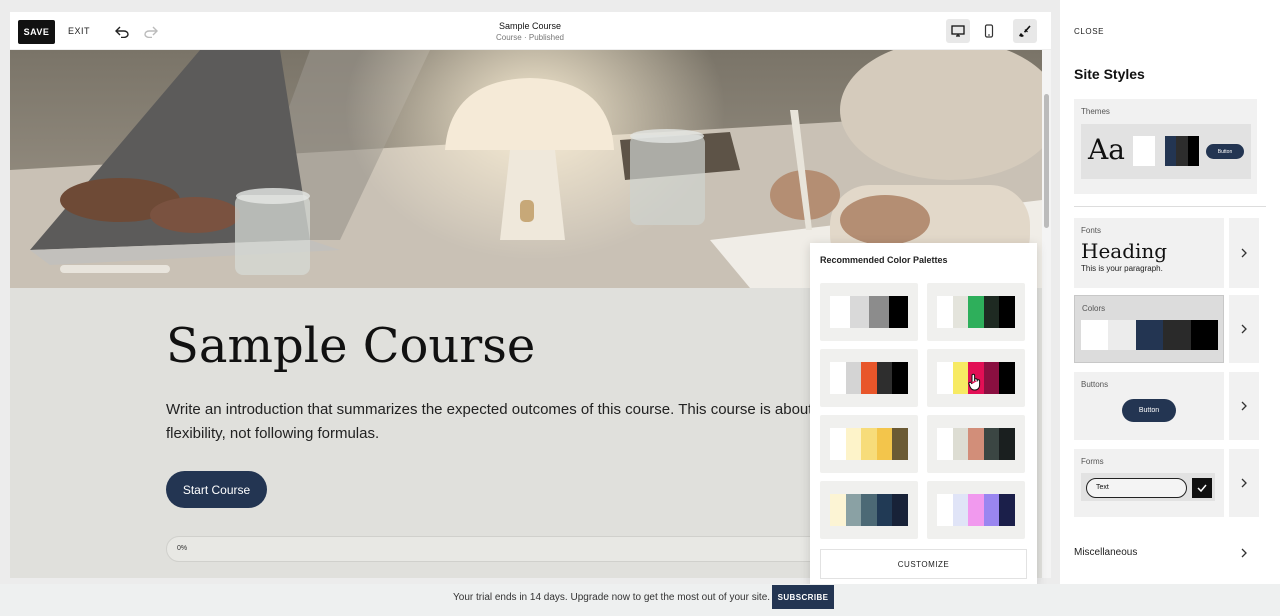  Describe the element at coordinates (122, 32) in the screenshot. I see `undo-icon` at that location.